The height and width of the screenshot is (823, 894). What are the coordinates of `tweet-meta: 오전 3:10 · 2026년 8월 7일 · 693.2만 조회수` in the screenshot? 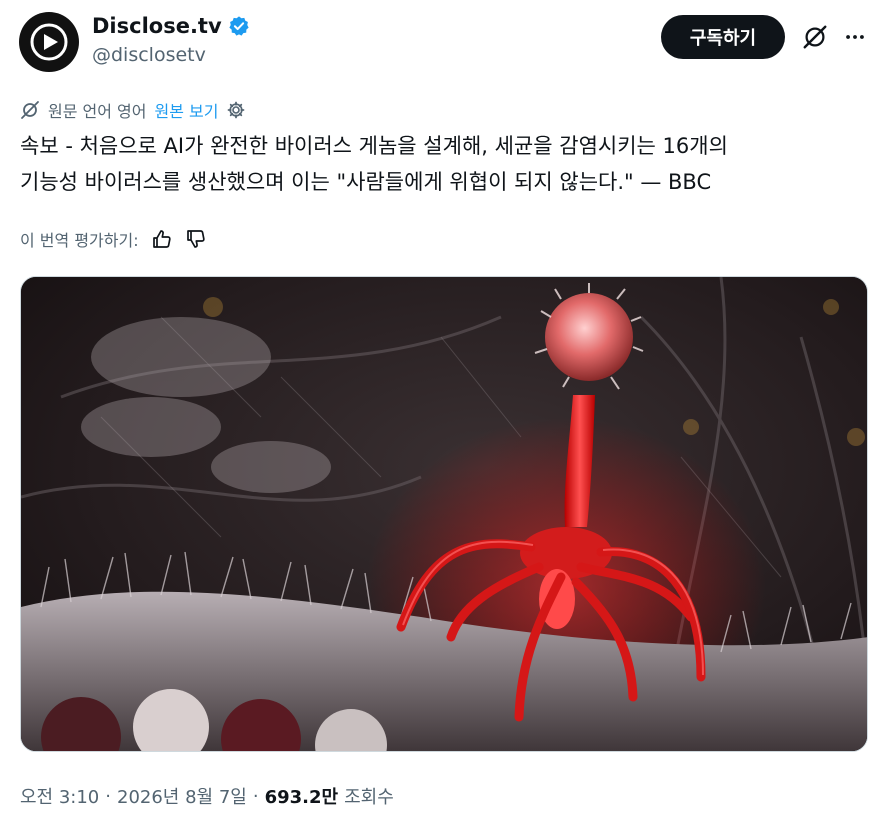 It's located at (207, 796).